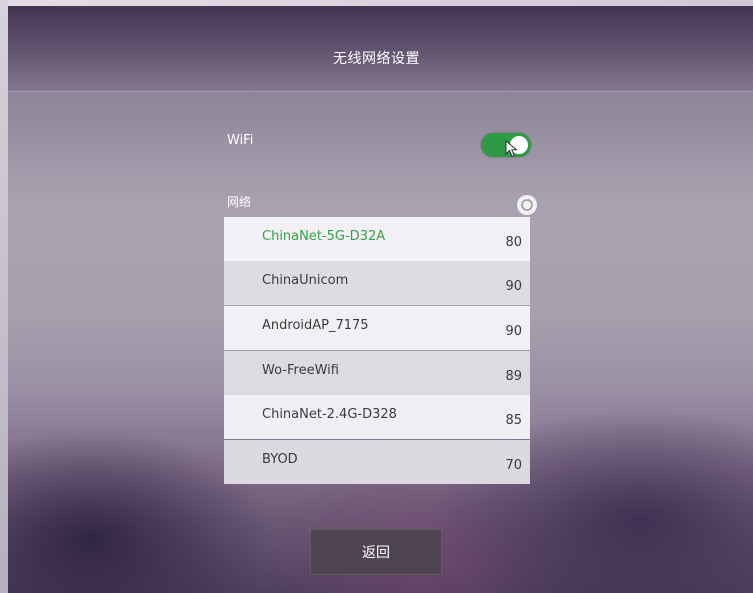  What do you see at coordinates (513, 376) in the screenshot?
I see `signal-strength: 89` at bounding box center [513, 376].